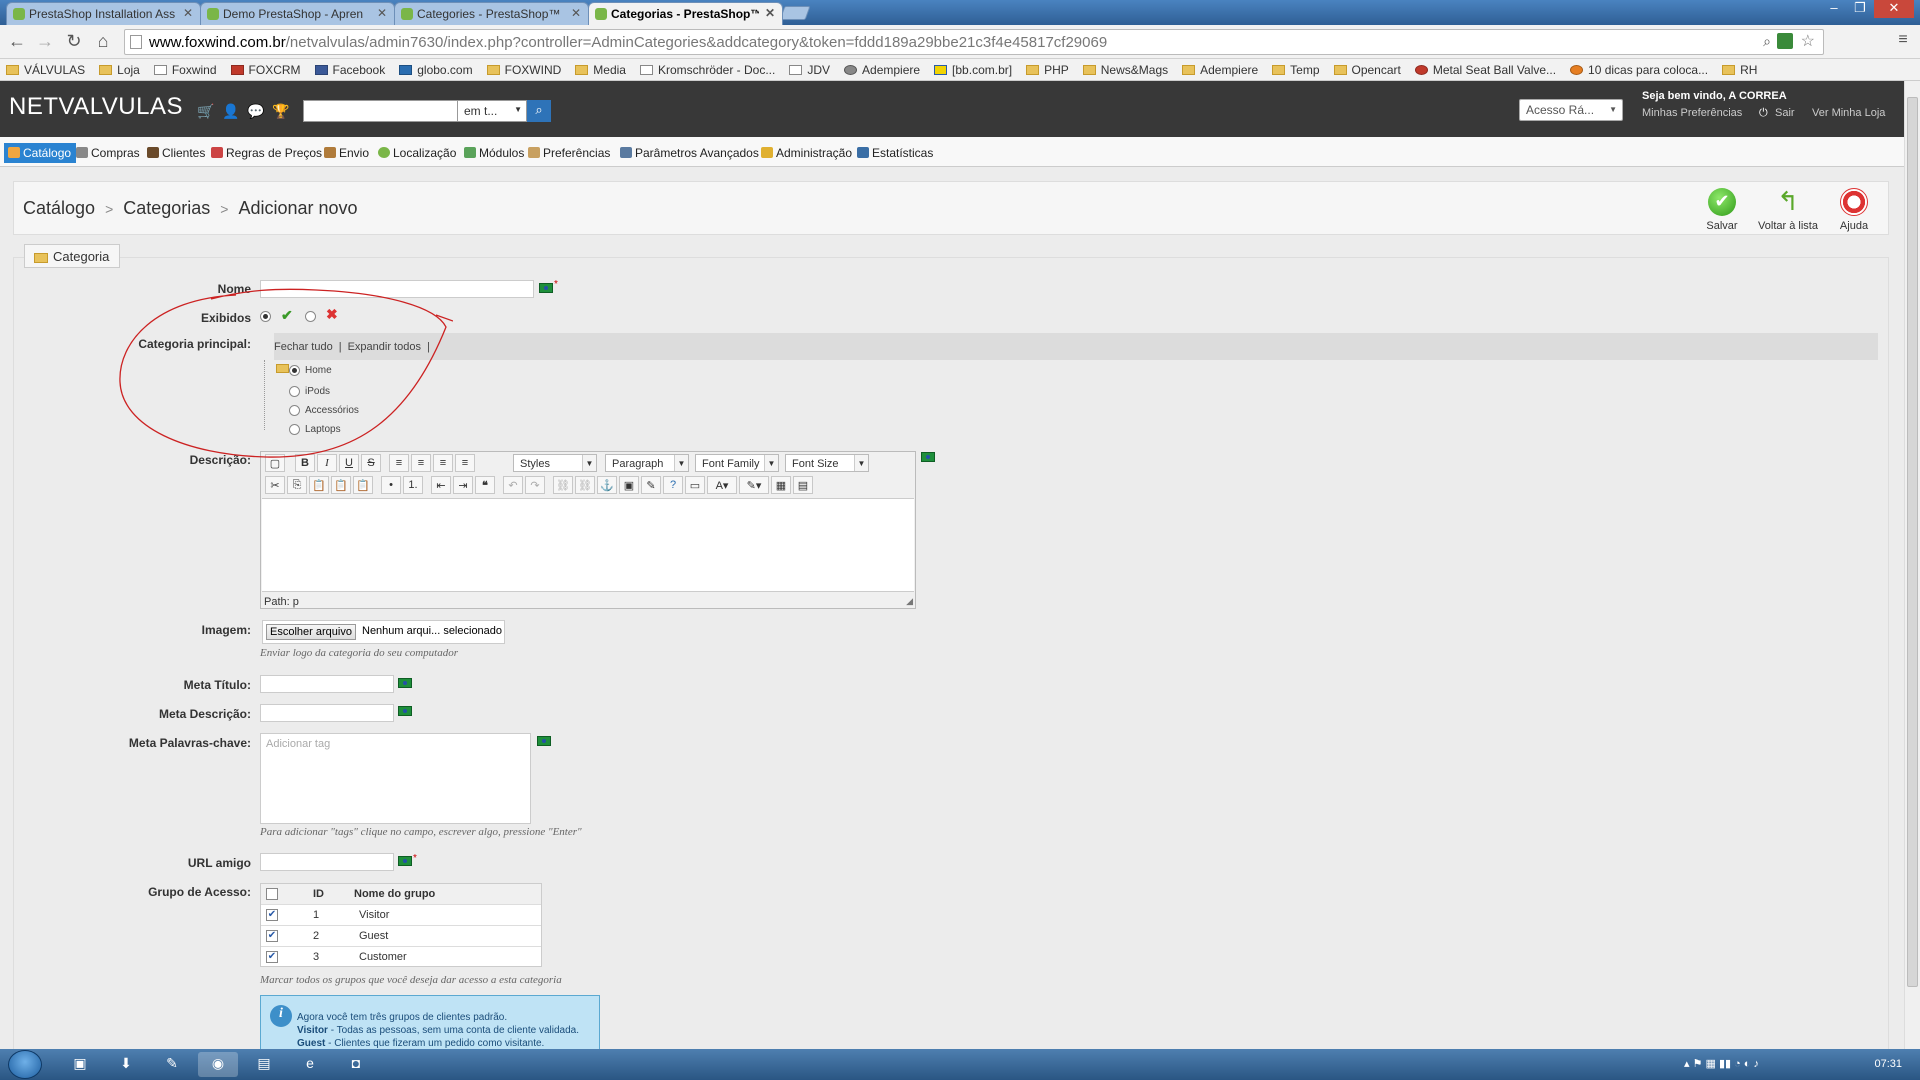 Image resolution: width=1920 pixels, height=1080 pixels. What do you see at coordinates (347, 153) in the screenshot?
I see `menu-shipping: Envio` at bounding box center [347, 153].